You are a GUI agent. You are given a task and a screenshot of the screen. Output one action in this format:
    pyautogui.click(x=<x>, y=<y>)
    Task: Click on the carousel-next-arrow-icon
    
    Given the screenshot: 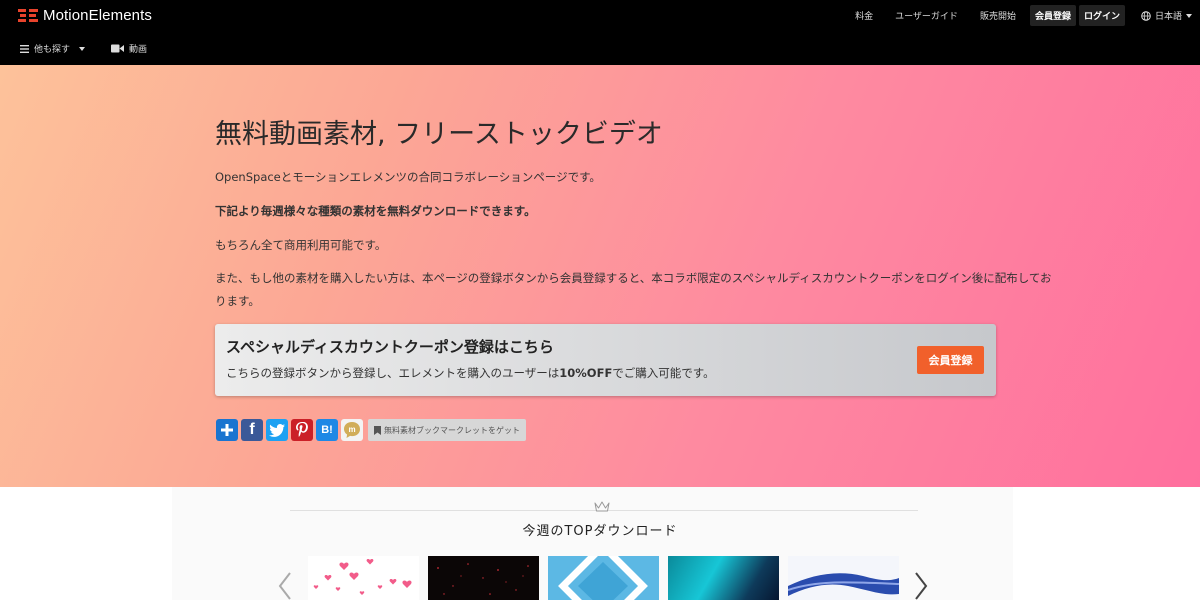 What is the action you would take?
    pyautogui.click(x=921, y=586)
    